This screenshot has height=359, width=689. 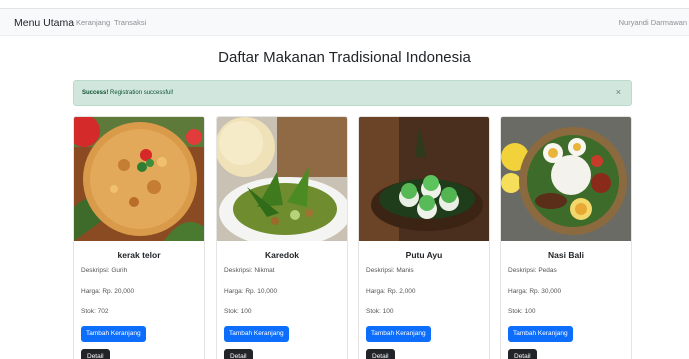 I want to click on product-price: Harga: Rp. 2,000, so click(x=391, y=291).